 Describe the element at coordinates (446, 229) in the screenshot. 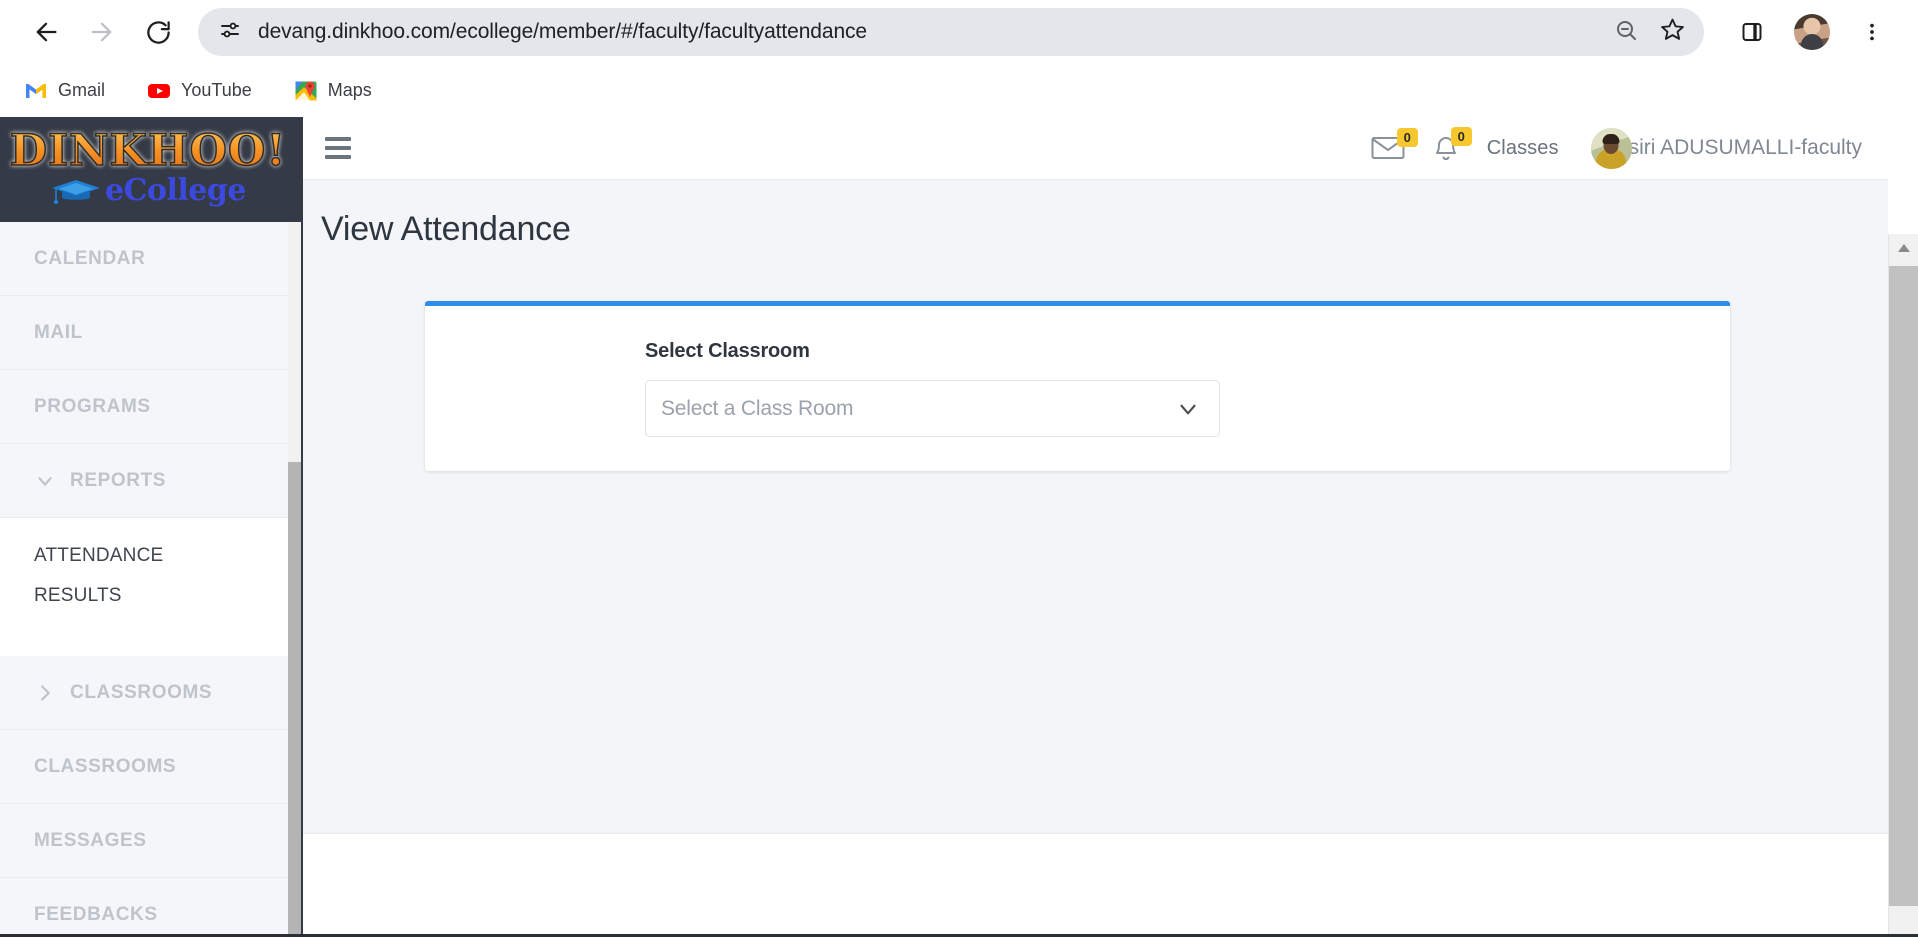

I see `page-title: View Attendance` at that location.